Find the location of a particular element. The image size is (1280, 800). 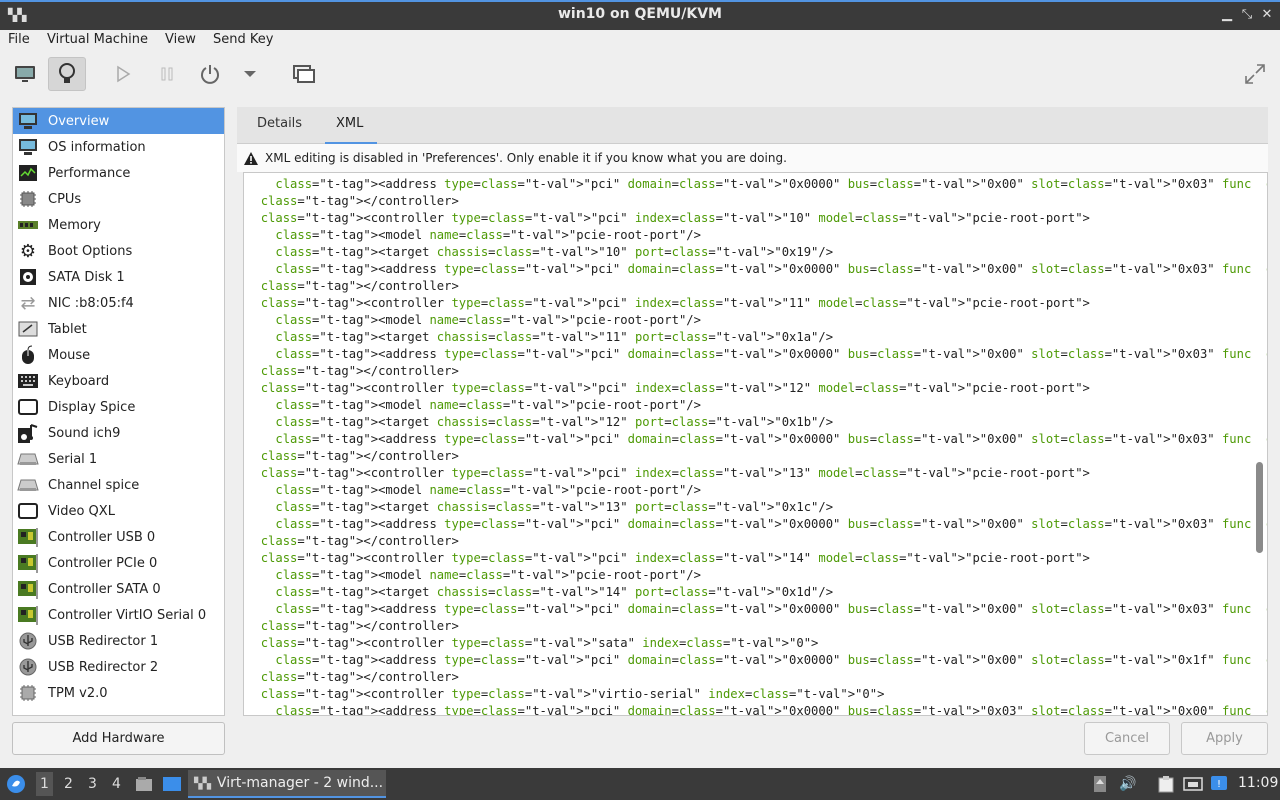

tab-details: Details is located at coordinates (279, 123).